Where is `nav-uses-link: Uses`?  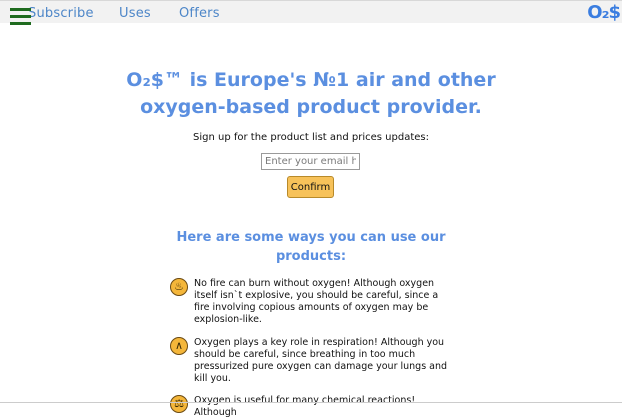
nav-uses-link: Uses is located at coordinates (135, 13).